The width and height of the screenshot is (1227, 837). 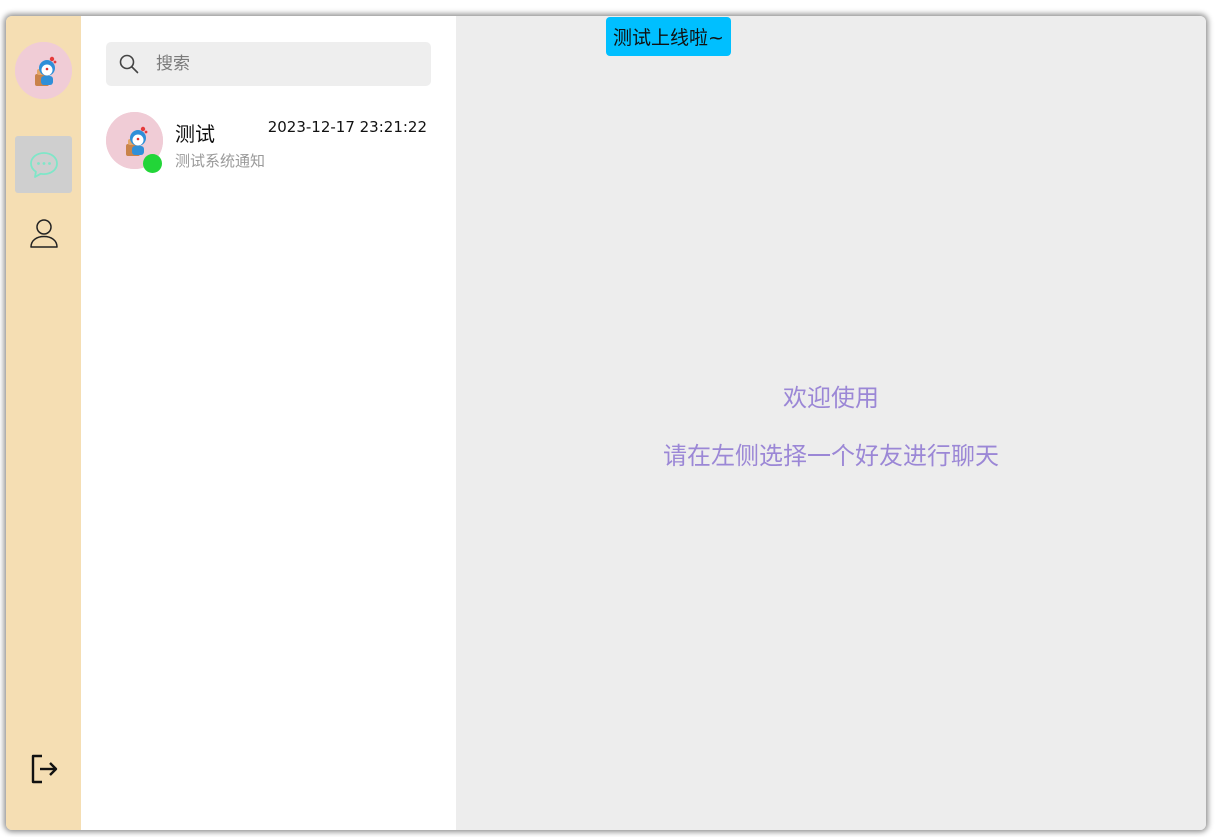 I want to click on search-box, so click(x=268, y=64).